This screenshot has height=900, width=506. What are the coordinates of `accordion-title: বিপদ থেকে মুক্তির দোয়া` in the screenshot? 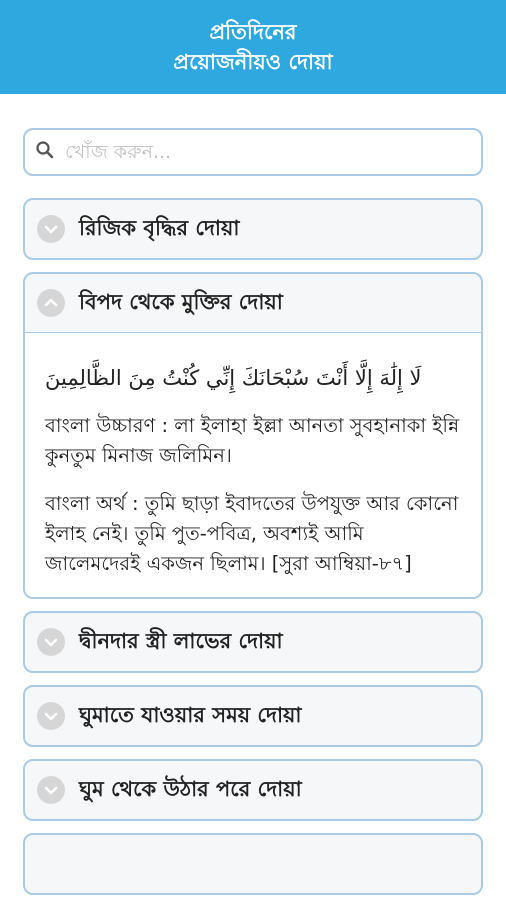 It's located at (181, 301).